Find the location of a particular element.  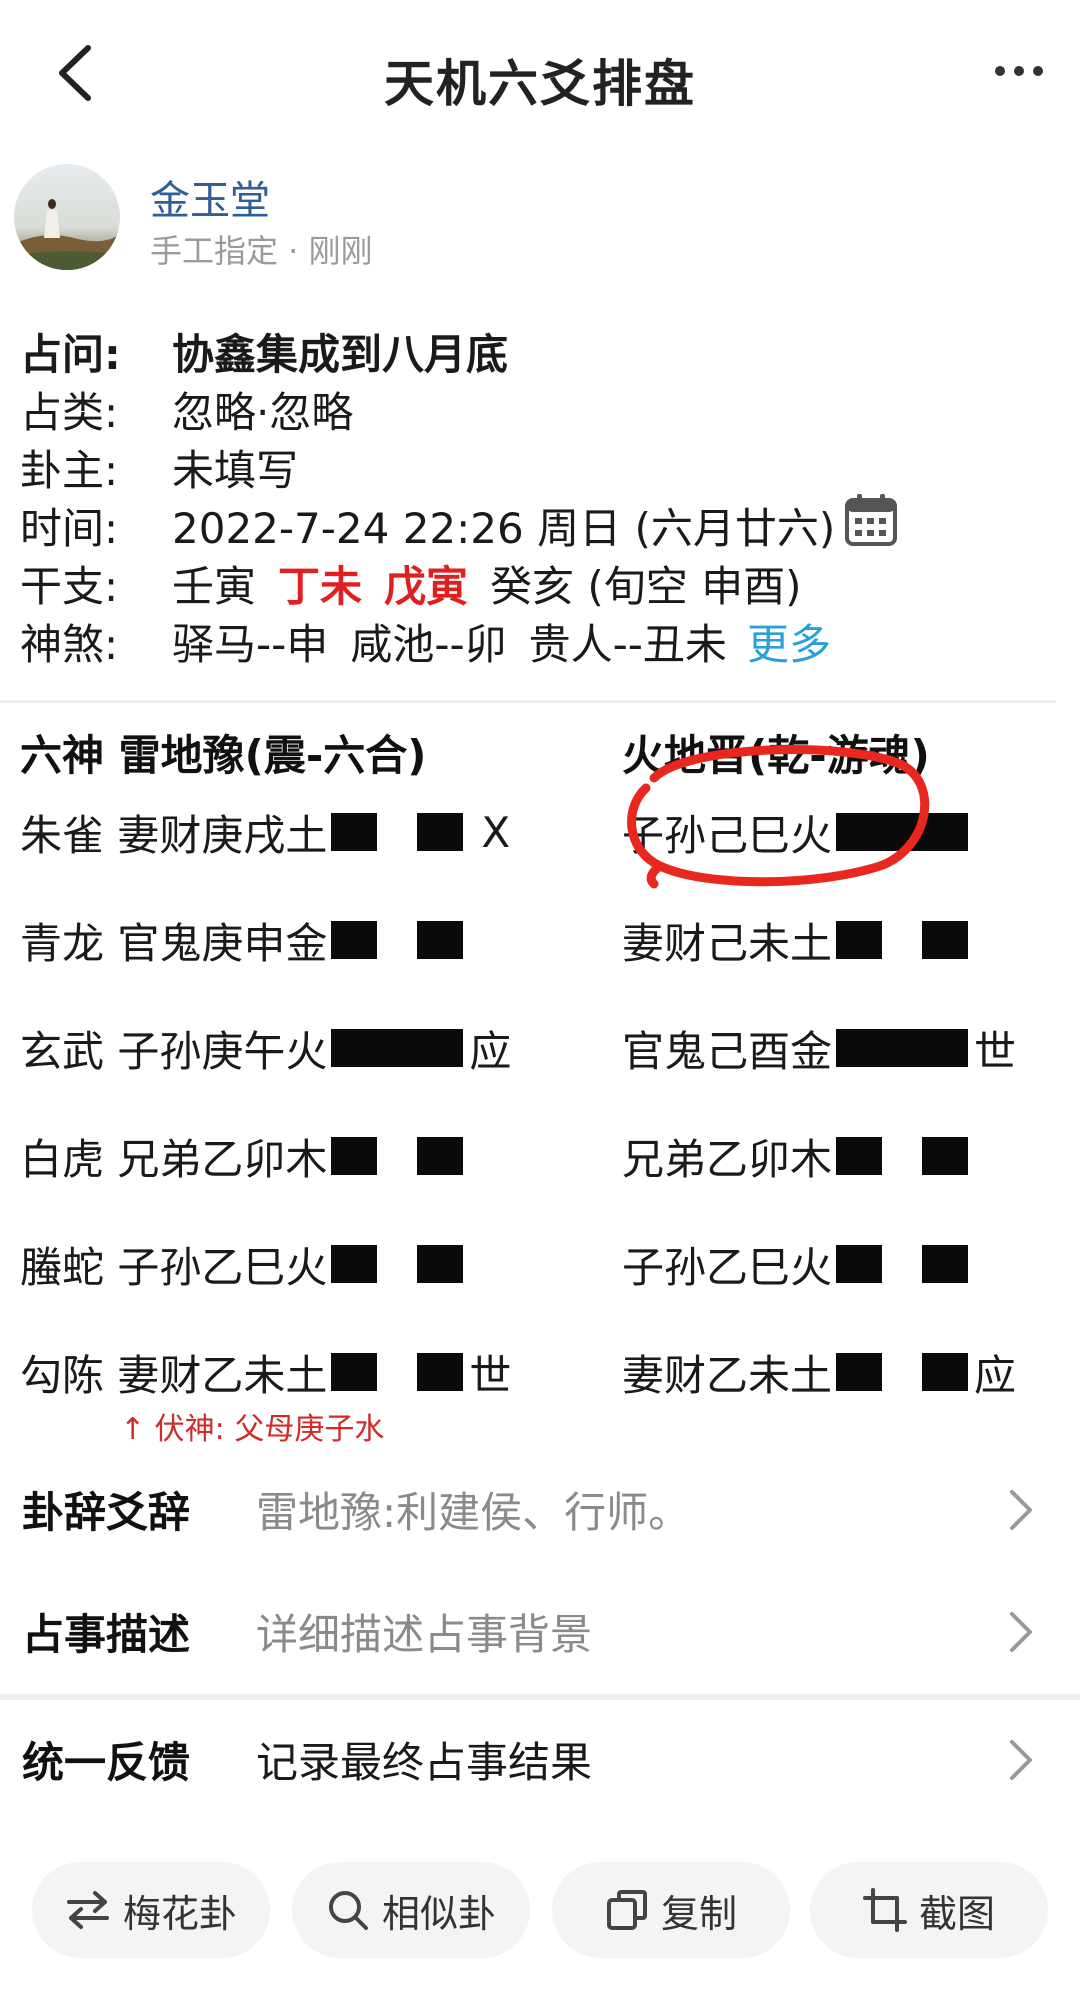

copy-icon is located at coordinates (627, 1910).